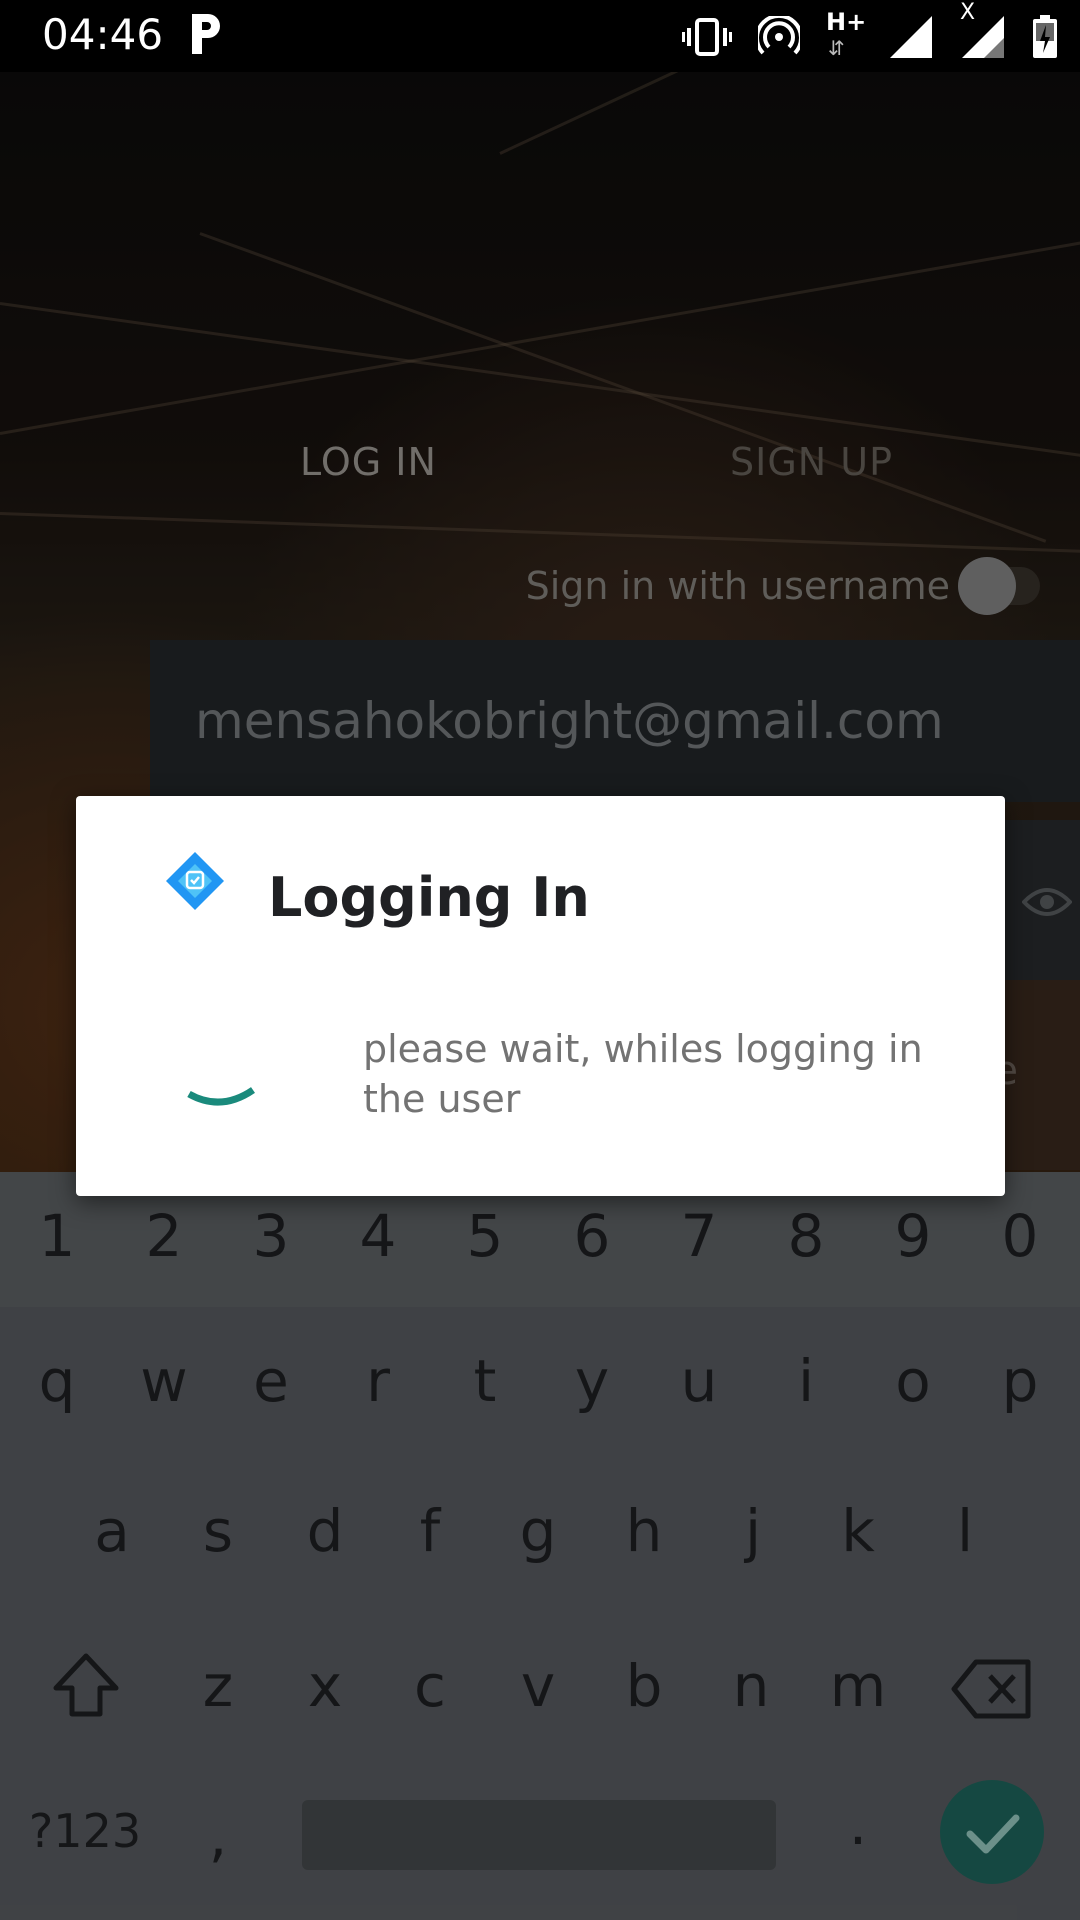  Describe the element at coordinates (707, 37) in the screenshot. I see `vibrate-icon` at that location.